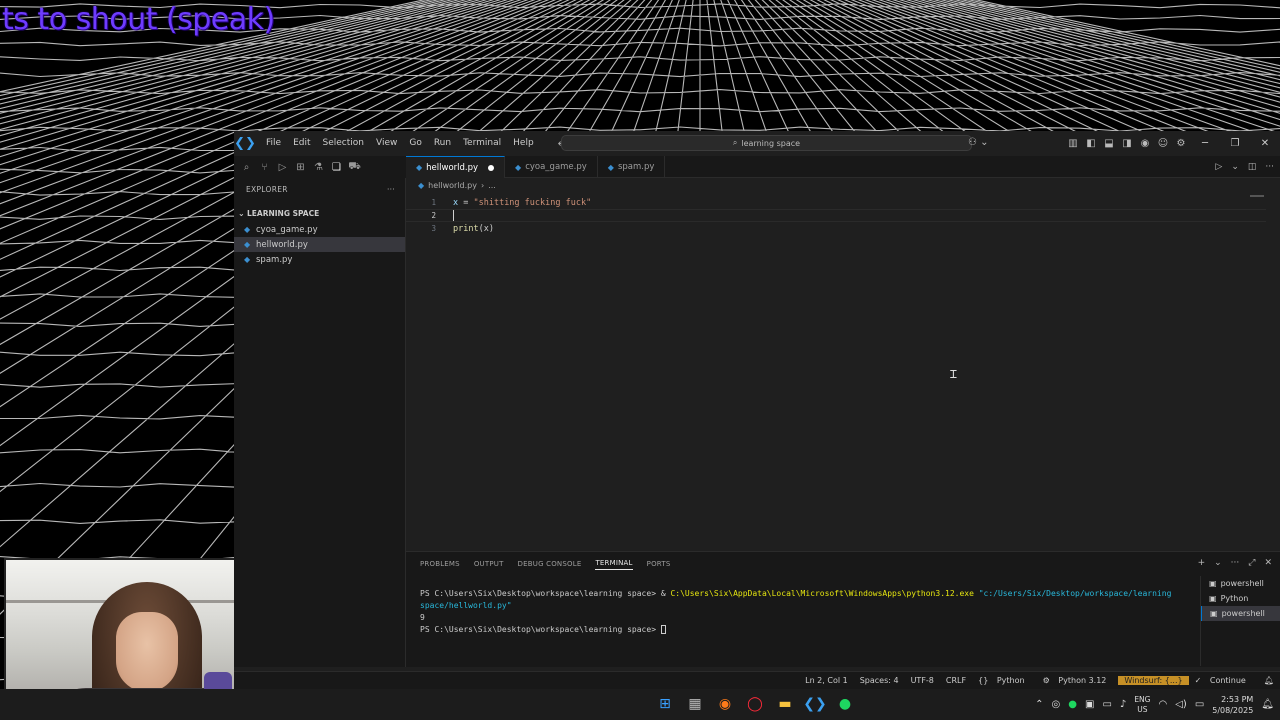 The height and width of the screenshot is (720, 1280). I want to click on run-debug-icon: ▷, so click(282, 167).